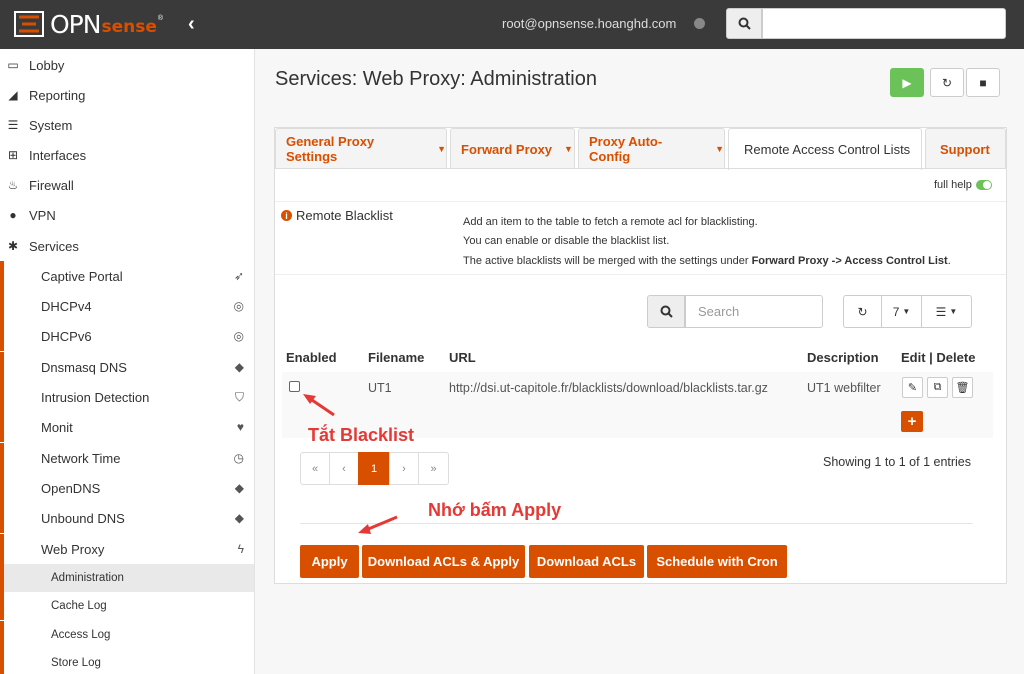 This screenshot has height=674, width=1024. Describe the element at coordinates (374, 468) in the screenshot. I see `pagination-page-1: 1` at that location.